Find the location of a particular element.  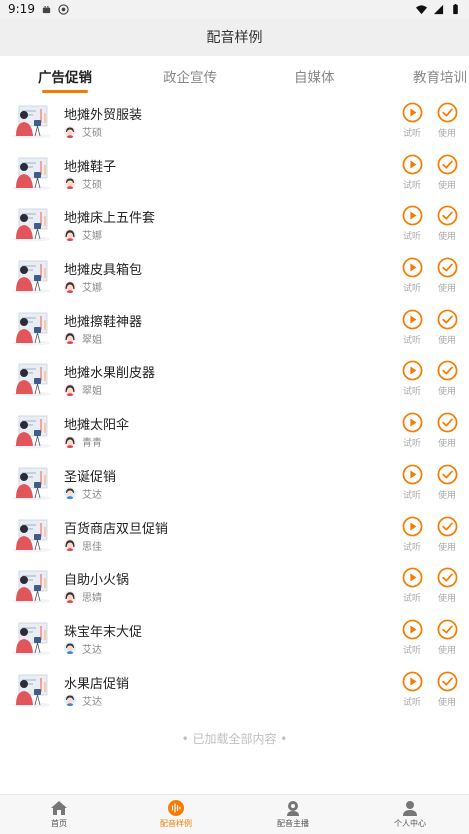

tab-advertising: 广告促销 is located at coordinates (65, 76).